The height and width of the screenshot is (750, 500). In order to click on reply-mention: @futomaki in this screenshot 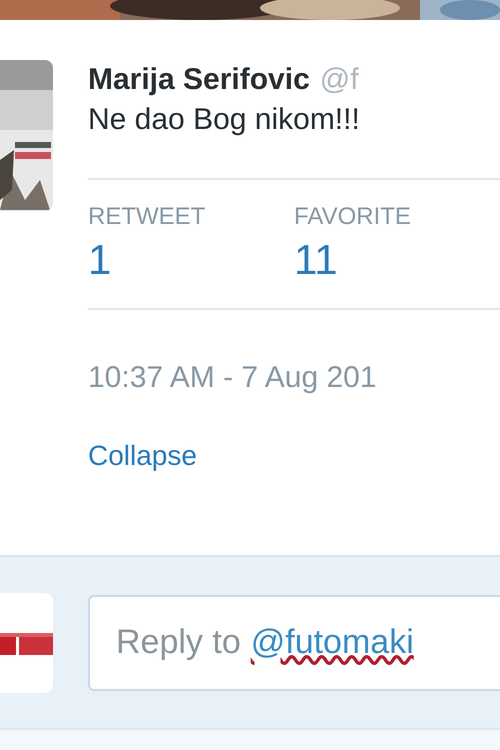, I will do `click(332, 642)`.